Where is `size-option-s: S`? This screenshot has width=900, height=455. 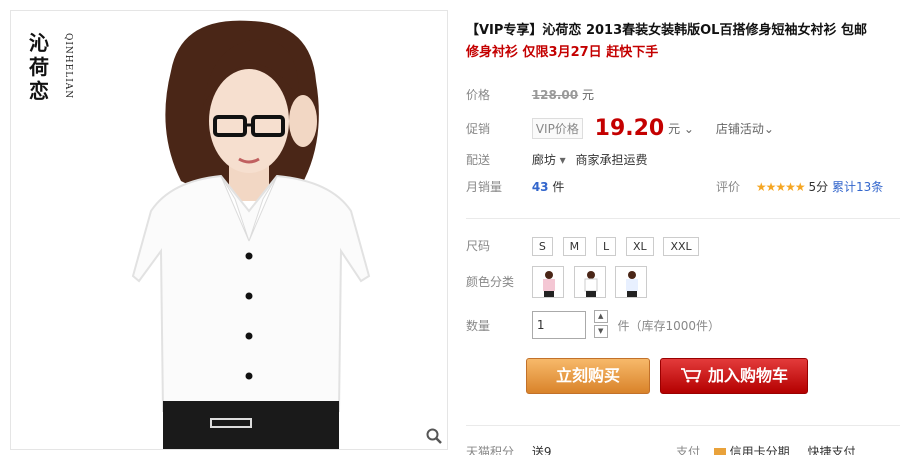 size-option-s: S is located at coordinates (542, 246).